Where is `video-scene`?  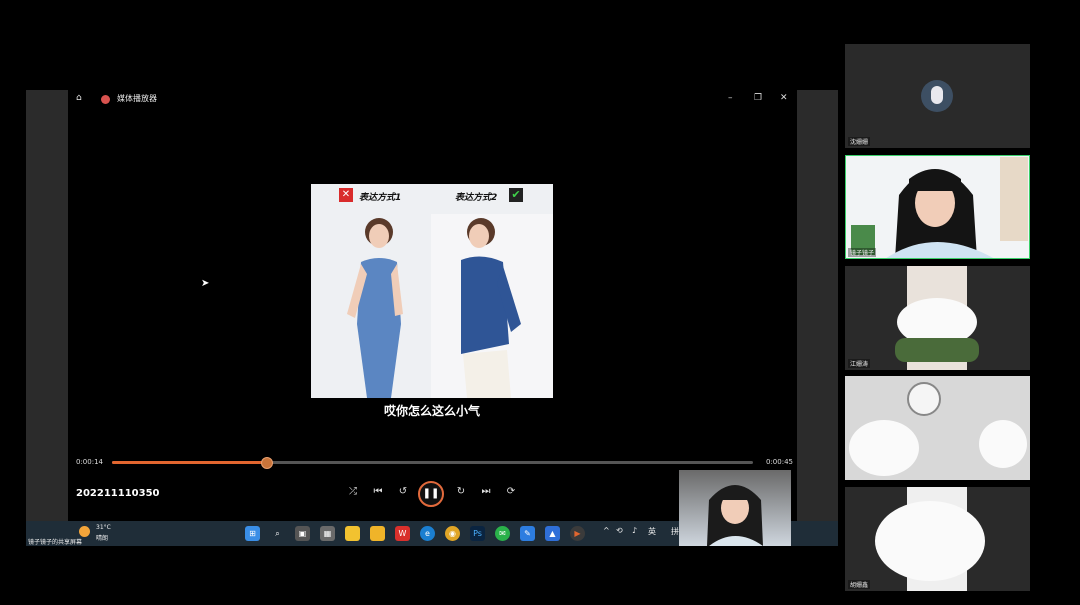
video-scene is located at coordinates (432, 291).